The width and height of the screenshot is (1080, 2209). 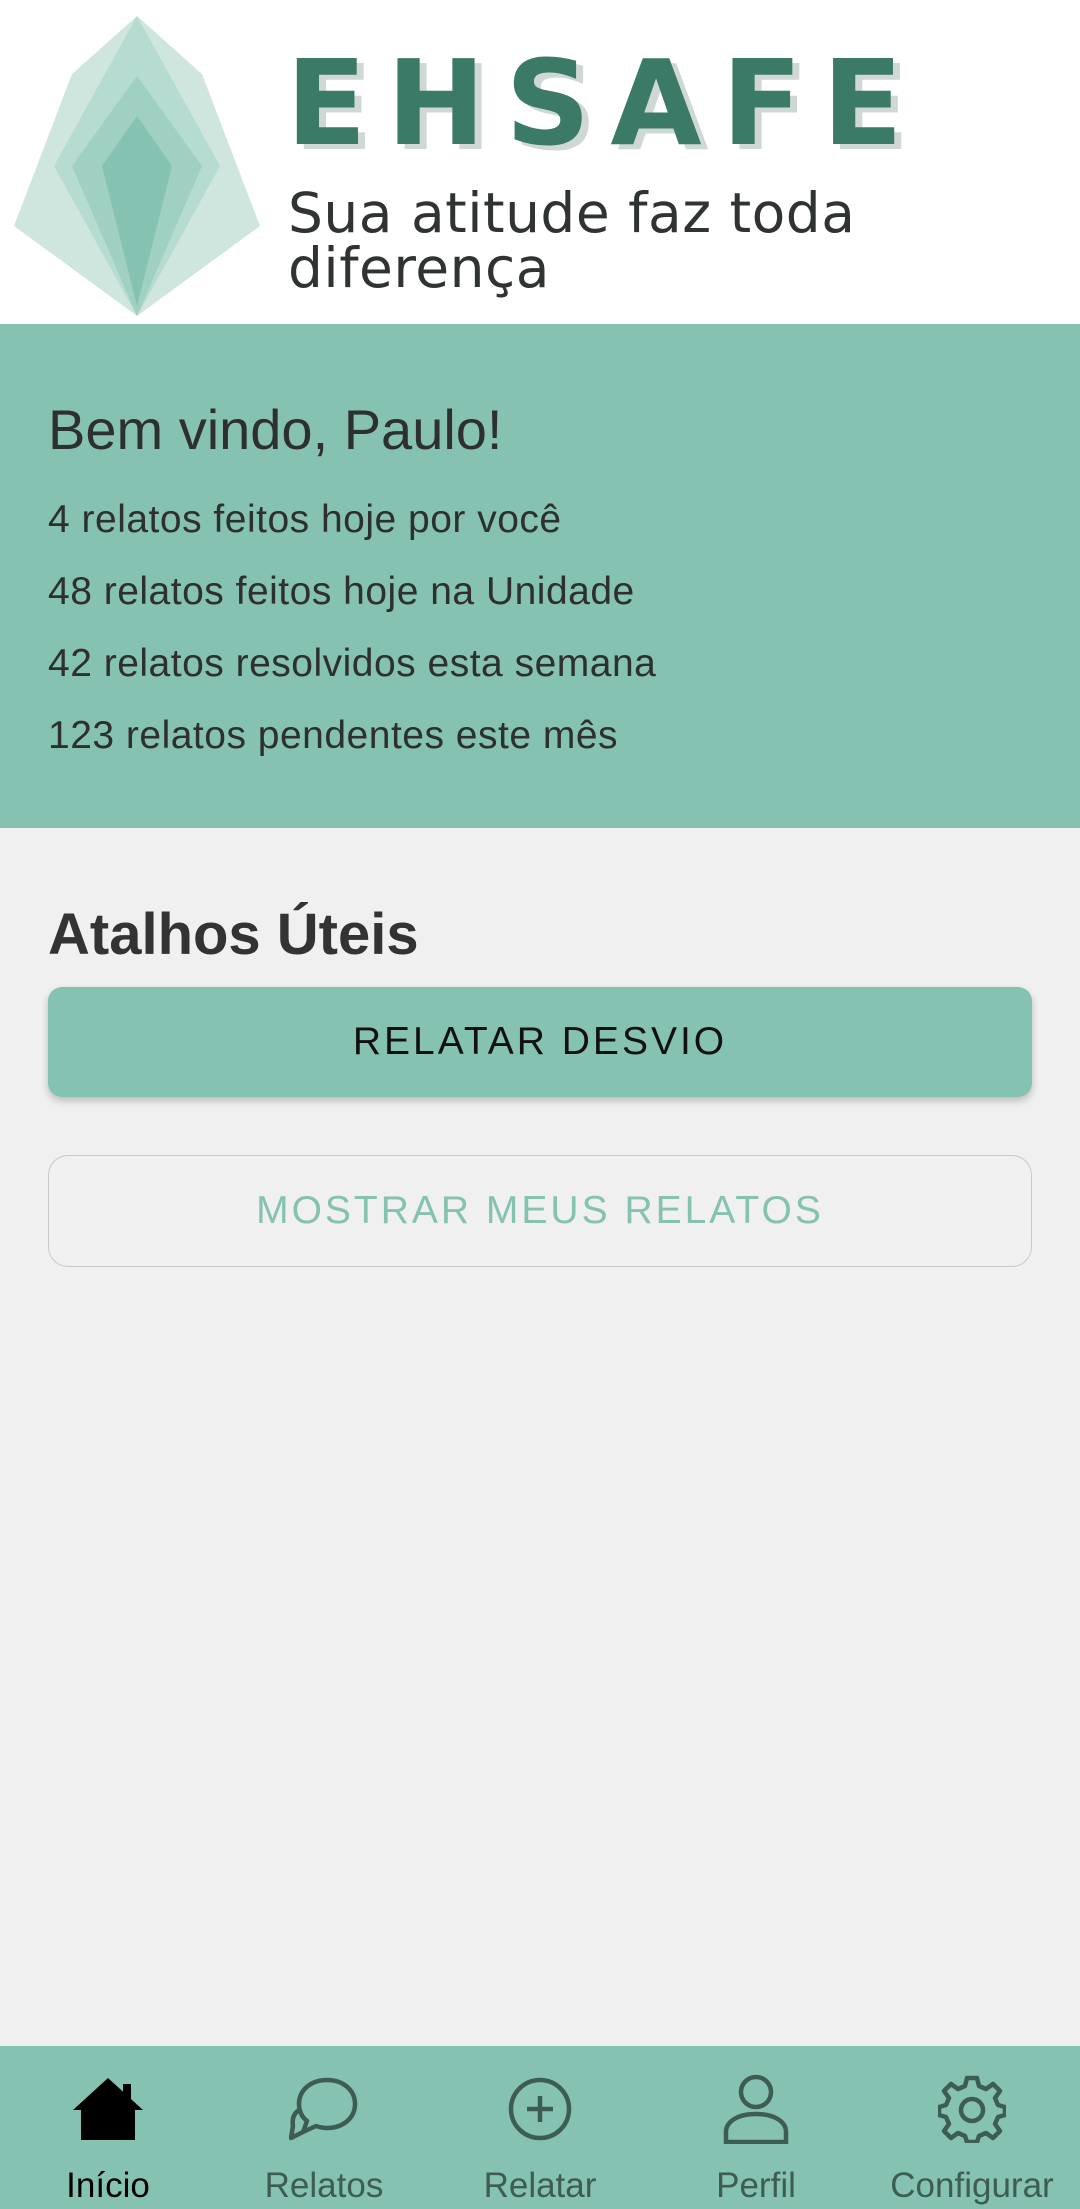 I want to click on app-header: EHSAFE Sua atitude faz toda diferença, so click(x=540, y=162).